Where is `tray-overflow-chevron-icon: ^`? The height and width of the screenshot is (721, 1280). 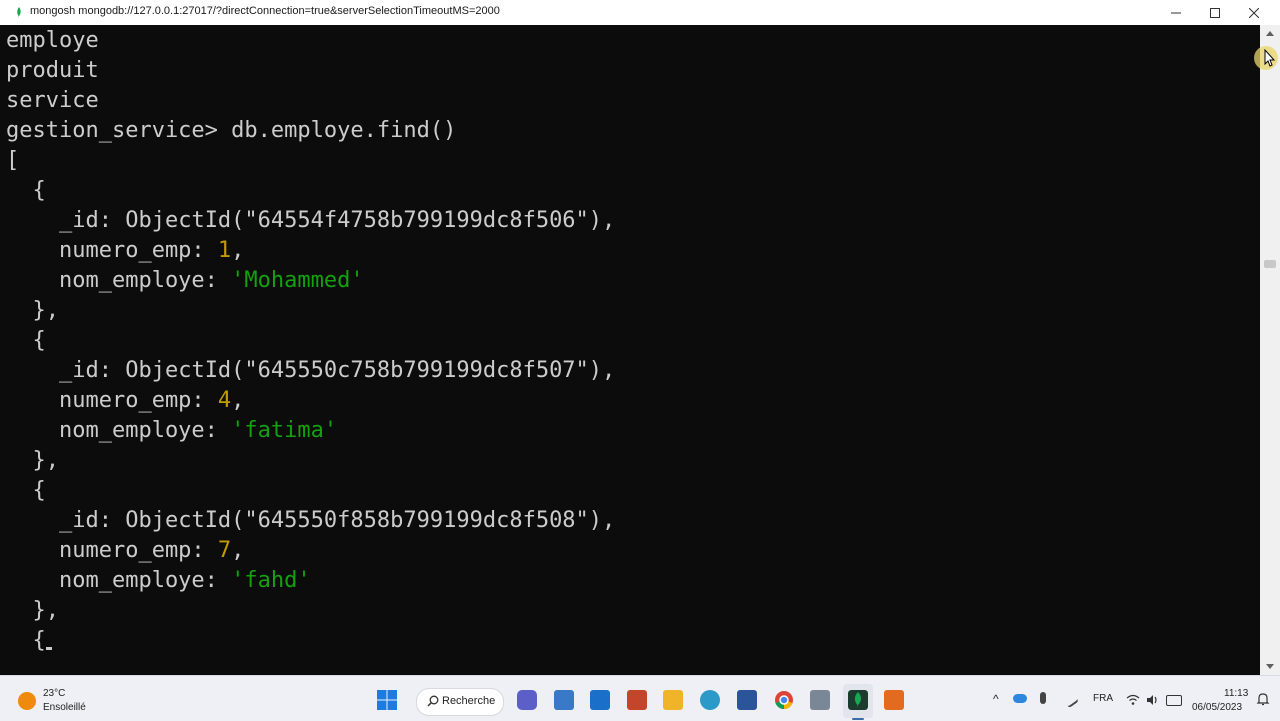 tray-overflow-chevron-icon: ^ is located at coordinates (996, 699).